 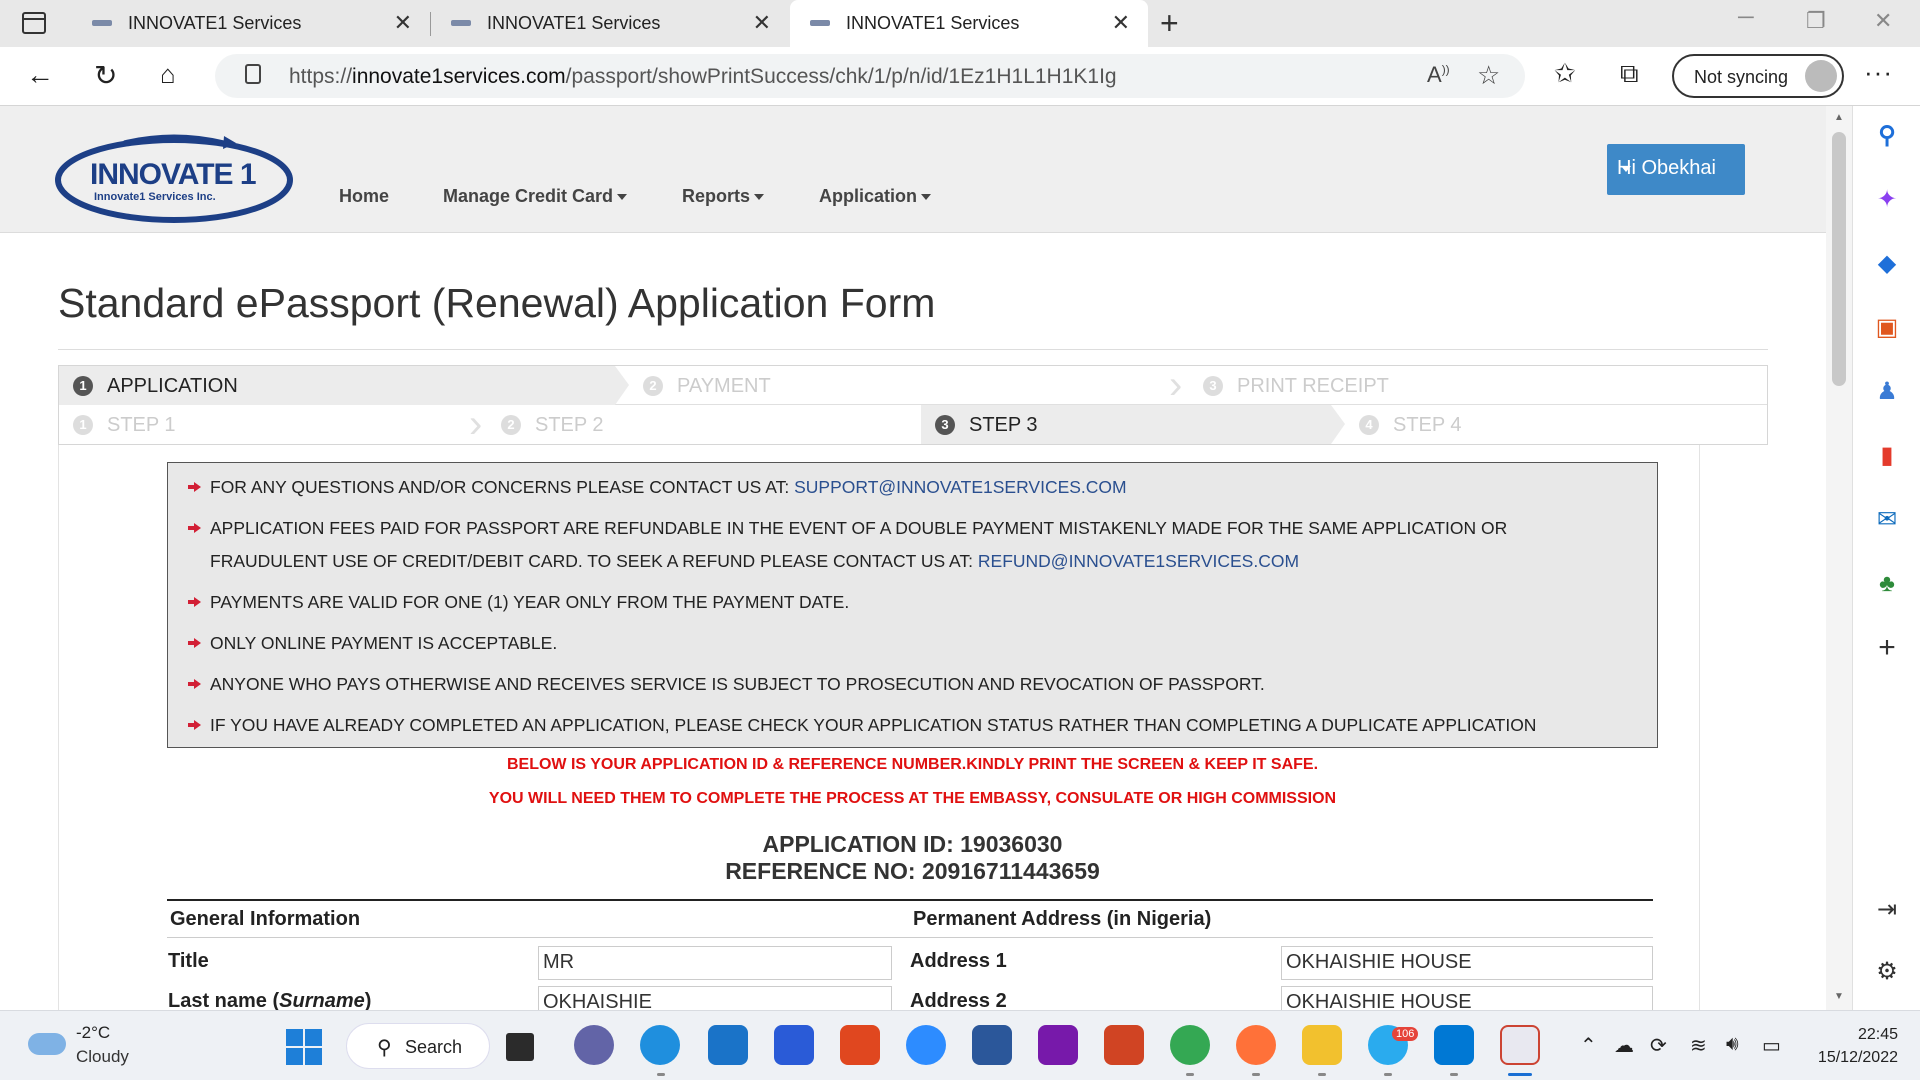 I want to click on vscode-icon, so click(x=1454, y=1045).